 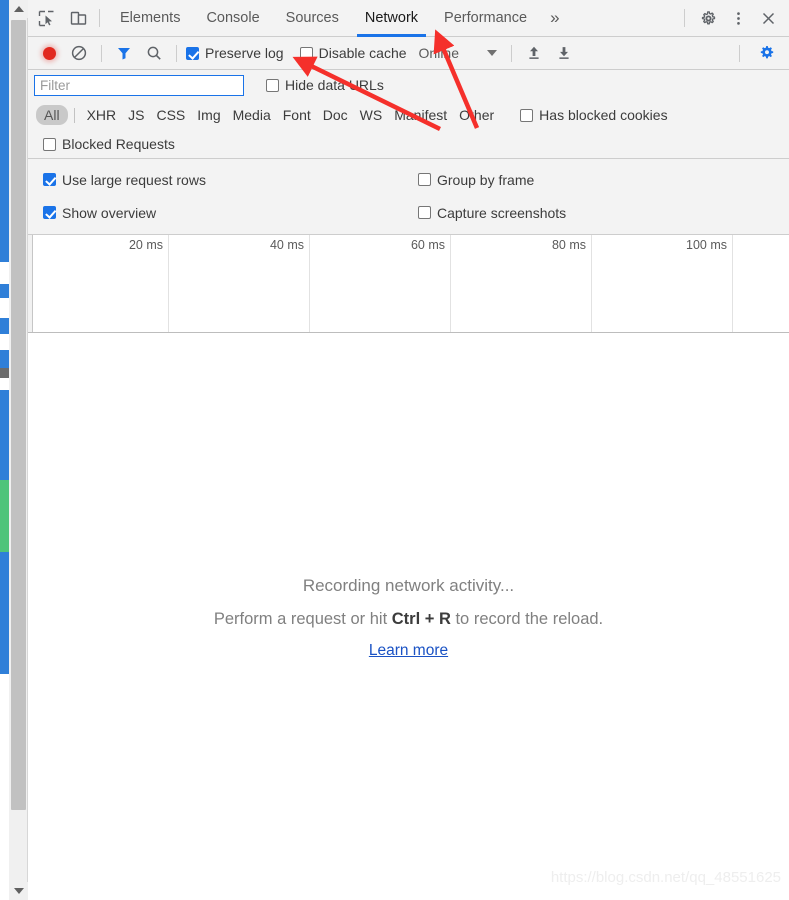 I want to click on hide-data-urls-label: Hide data URLs, so click(x=334, y=85).